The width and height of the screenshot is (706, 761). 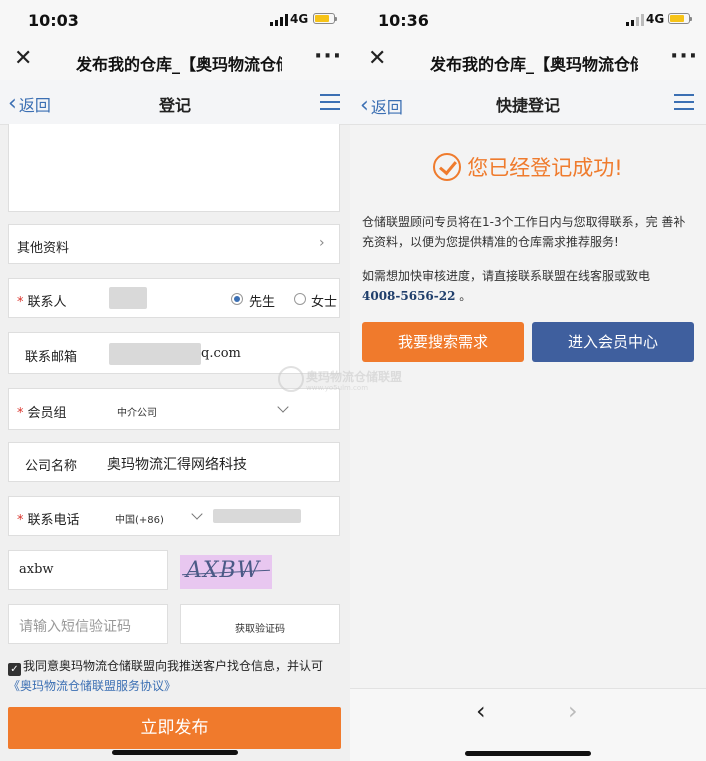 What do you see at coordinates (43, 248) in the screenshot?
I see `other-info-label: 其他资料` at bounding box center [43, 248].